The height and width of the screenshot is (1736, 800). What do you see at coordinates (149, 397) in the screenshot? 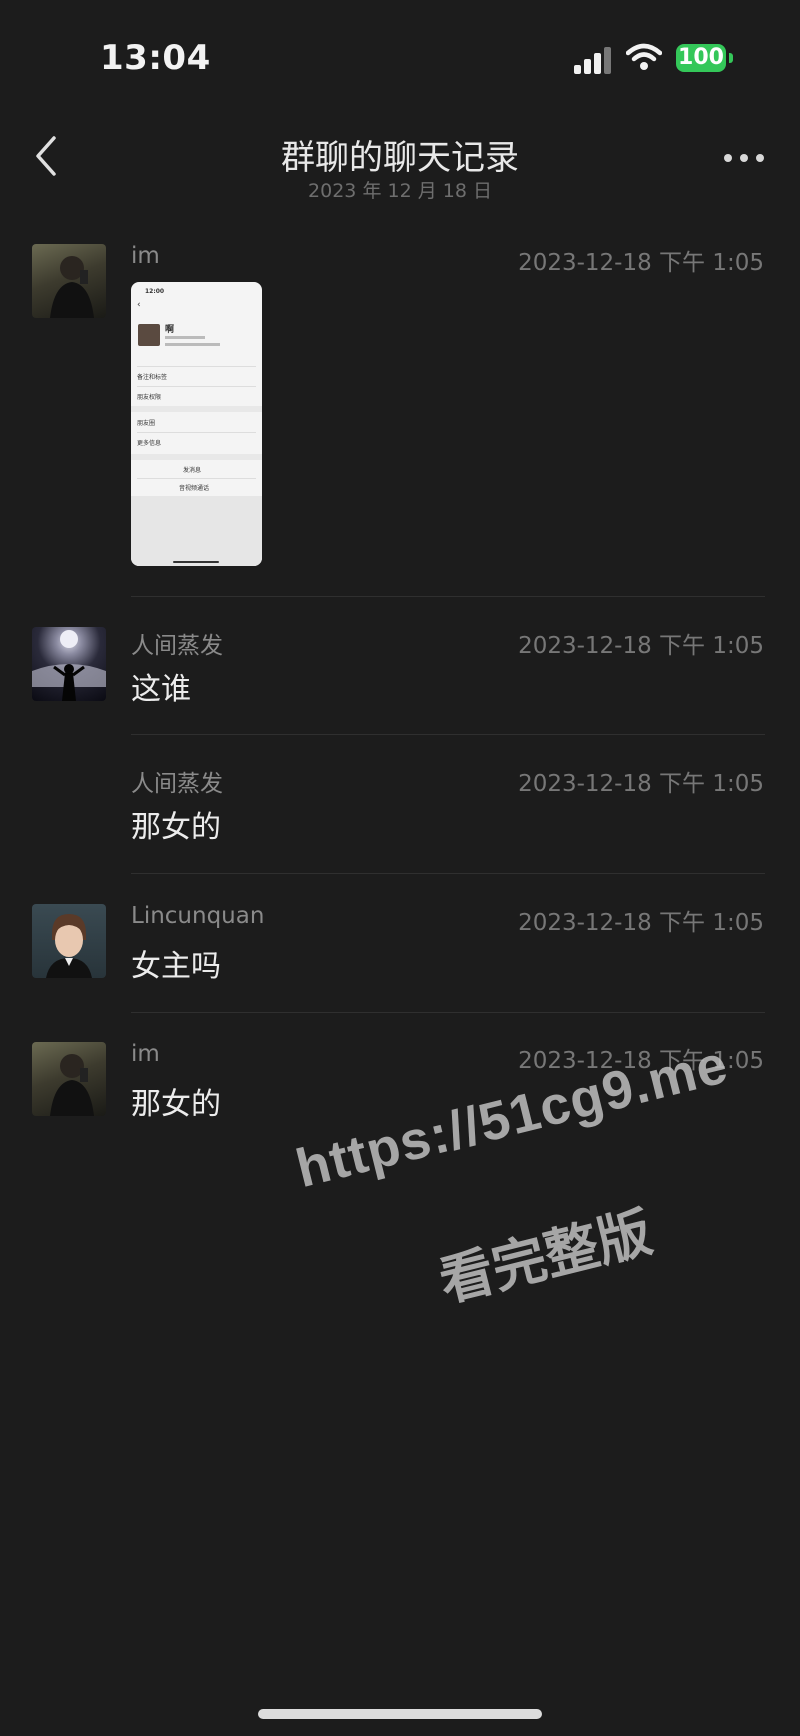
I see `thumb-row-label: 朋友权限` at bounding box center [149, 397].